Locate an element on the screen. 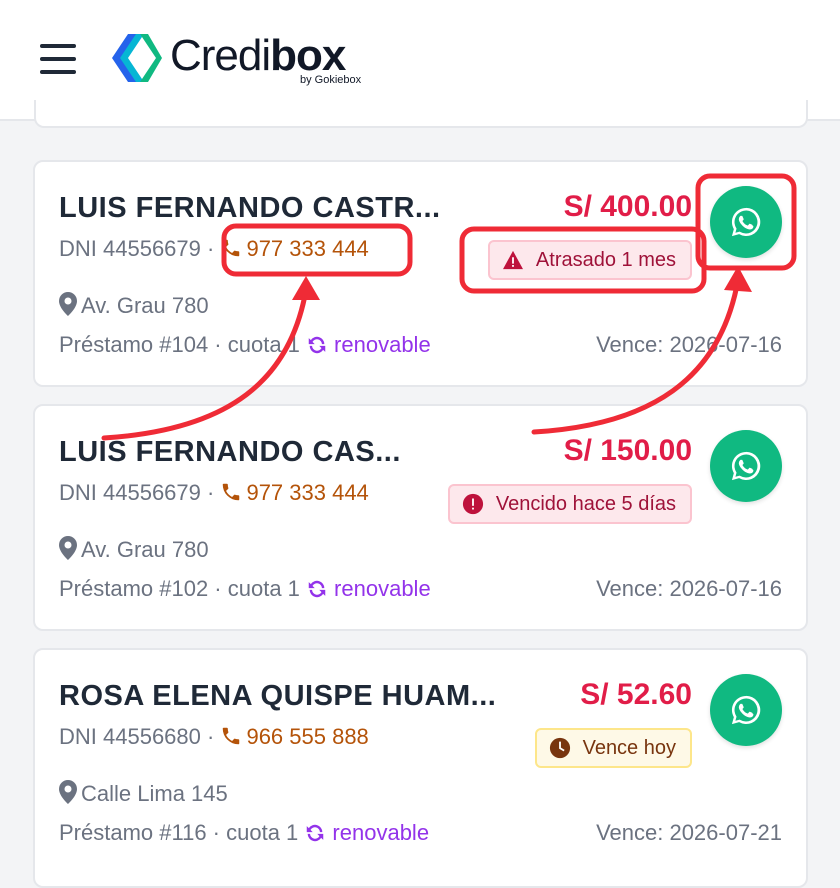 The image size is (840, 888). exclamation-circle-icon is located at coordinates (472, 504).